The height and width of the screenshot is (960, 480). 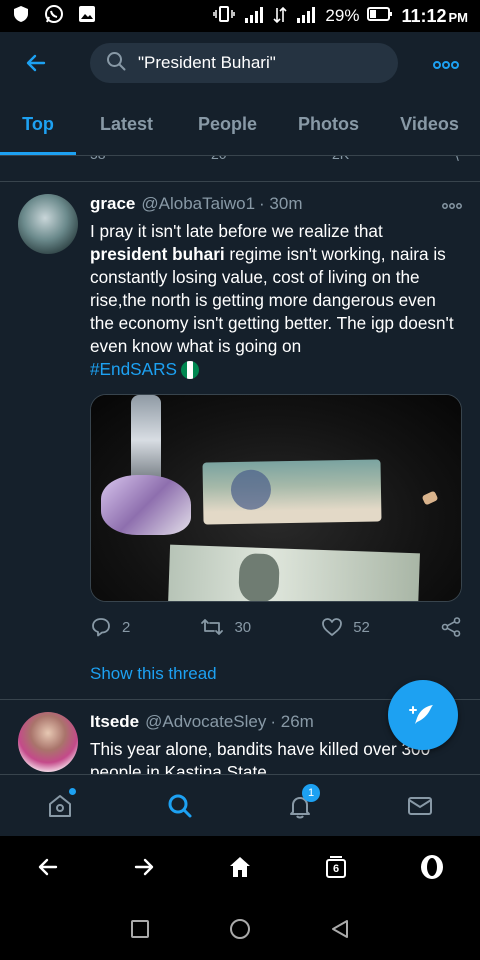 I want to click on search-input: "President Buhari", so click(x=244, y=63).